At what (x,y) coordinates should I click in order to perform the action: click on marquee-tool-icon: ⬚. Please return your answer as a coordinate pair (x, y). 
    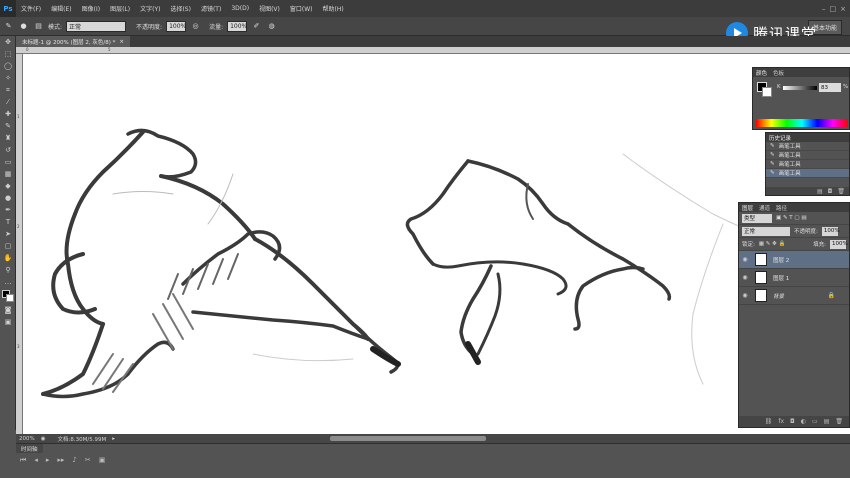
    Looking at the image, I should click on (8, 54).